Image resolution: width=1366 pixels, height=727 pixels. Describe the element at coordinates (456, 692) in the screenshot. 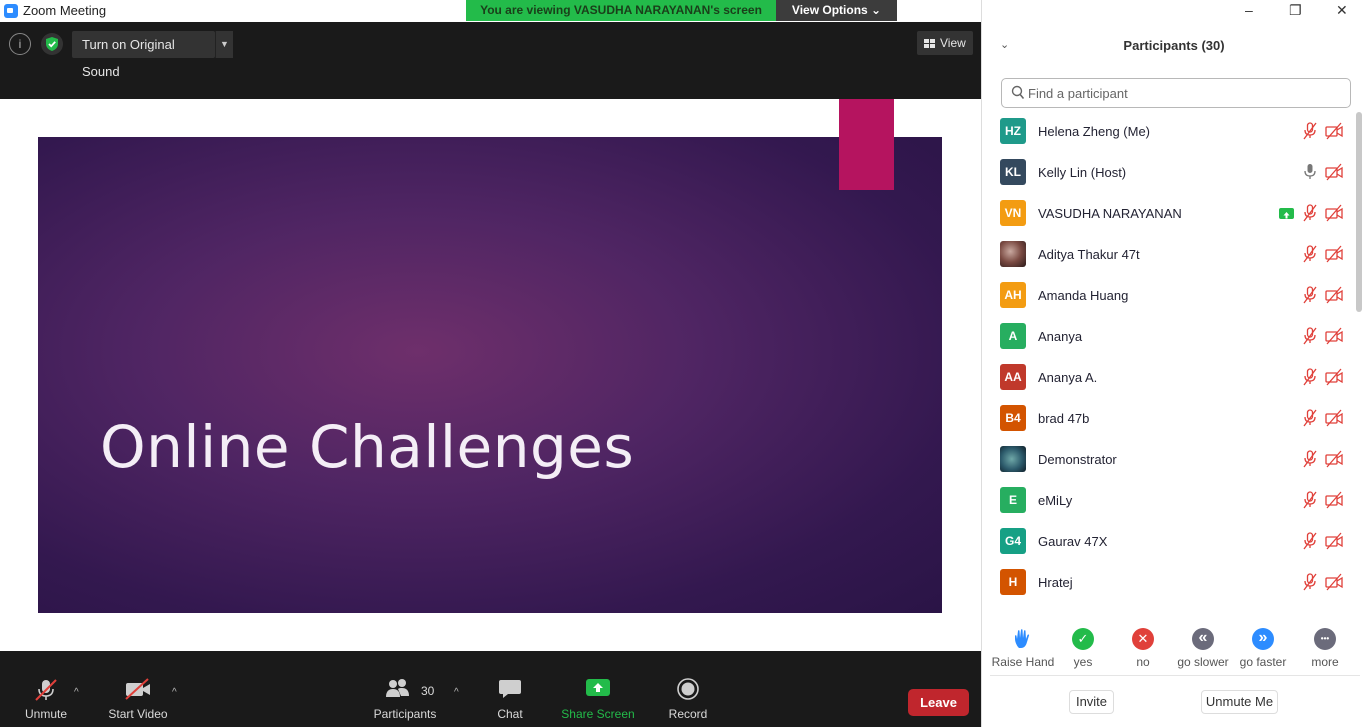

I see `participants-options-caret-icon: ^` at that location.